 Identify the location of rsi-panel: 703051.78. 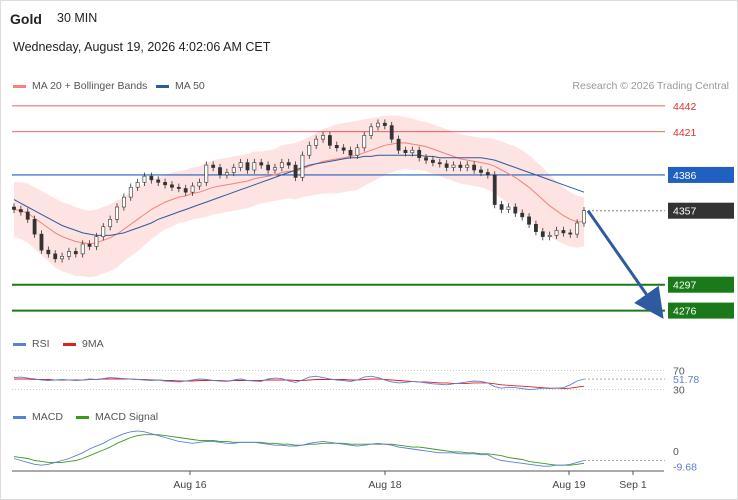
(355, 381).